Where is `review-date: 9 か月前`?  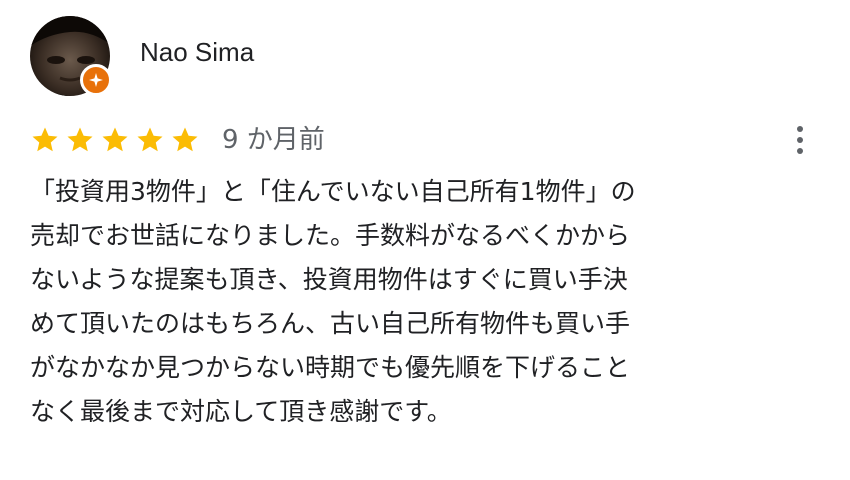 review-date: 9 か月前 is located at coordinates (273, 140).